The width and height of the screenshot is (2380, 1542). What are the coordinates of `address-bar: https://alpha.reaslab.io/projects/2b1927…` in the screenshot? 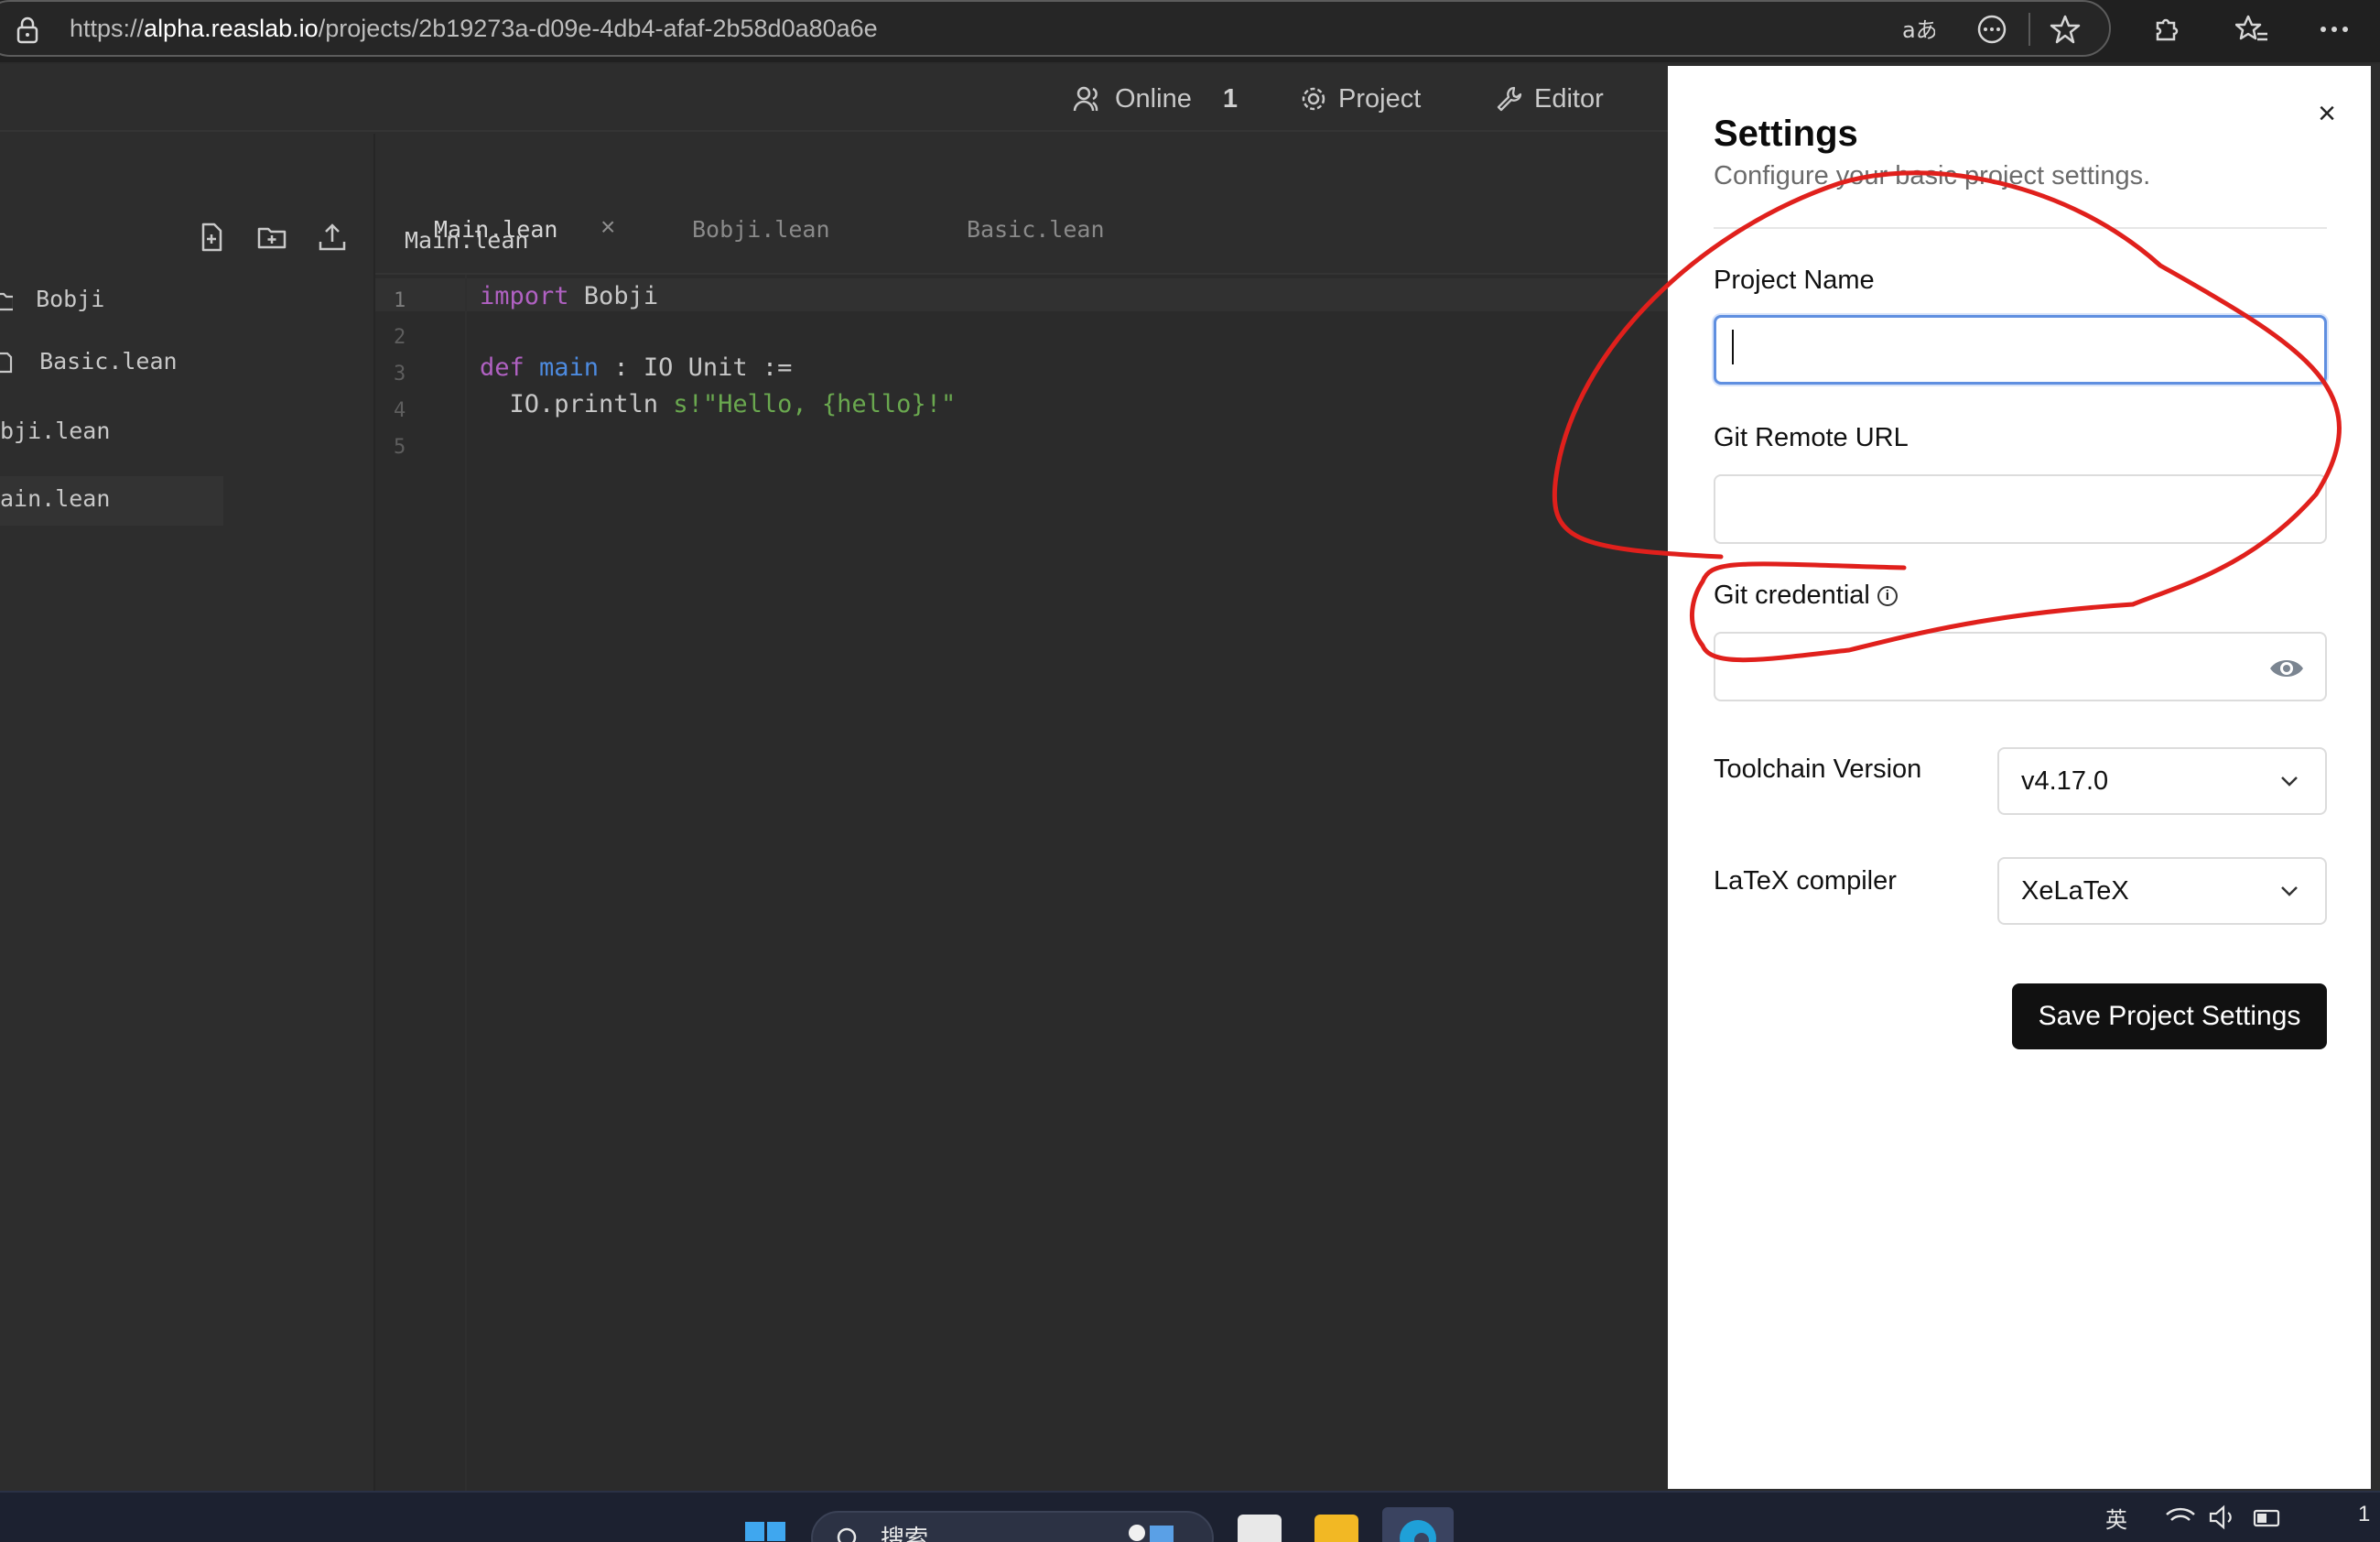 It's located at (1055, 28).